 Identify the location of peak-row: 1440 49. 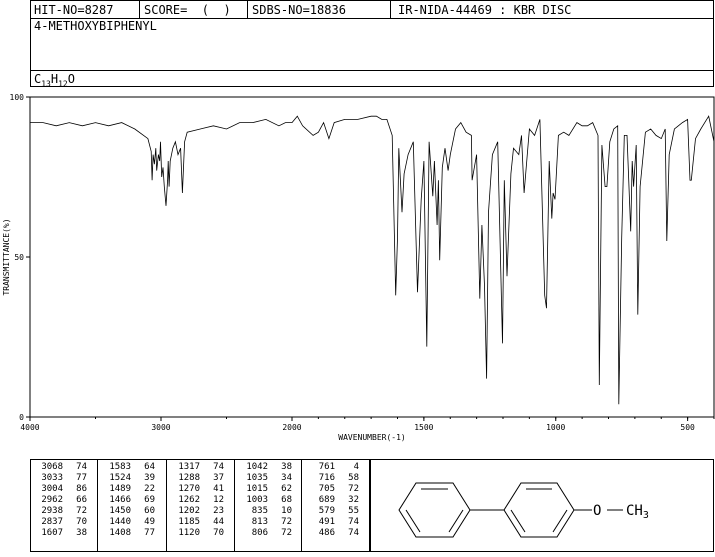
(129, 522).